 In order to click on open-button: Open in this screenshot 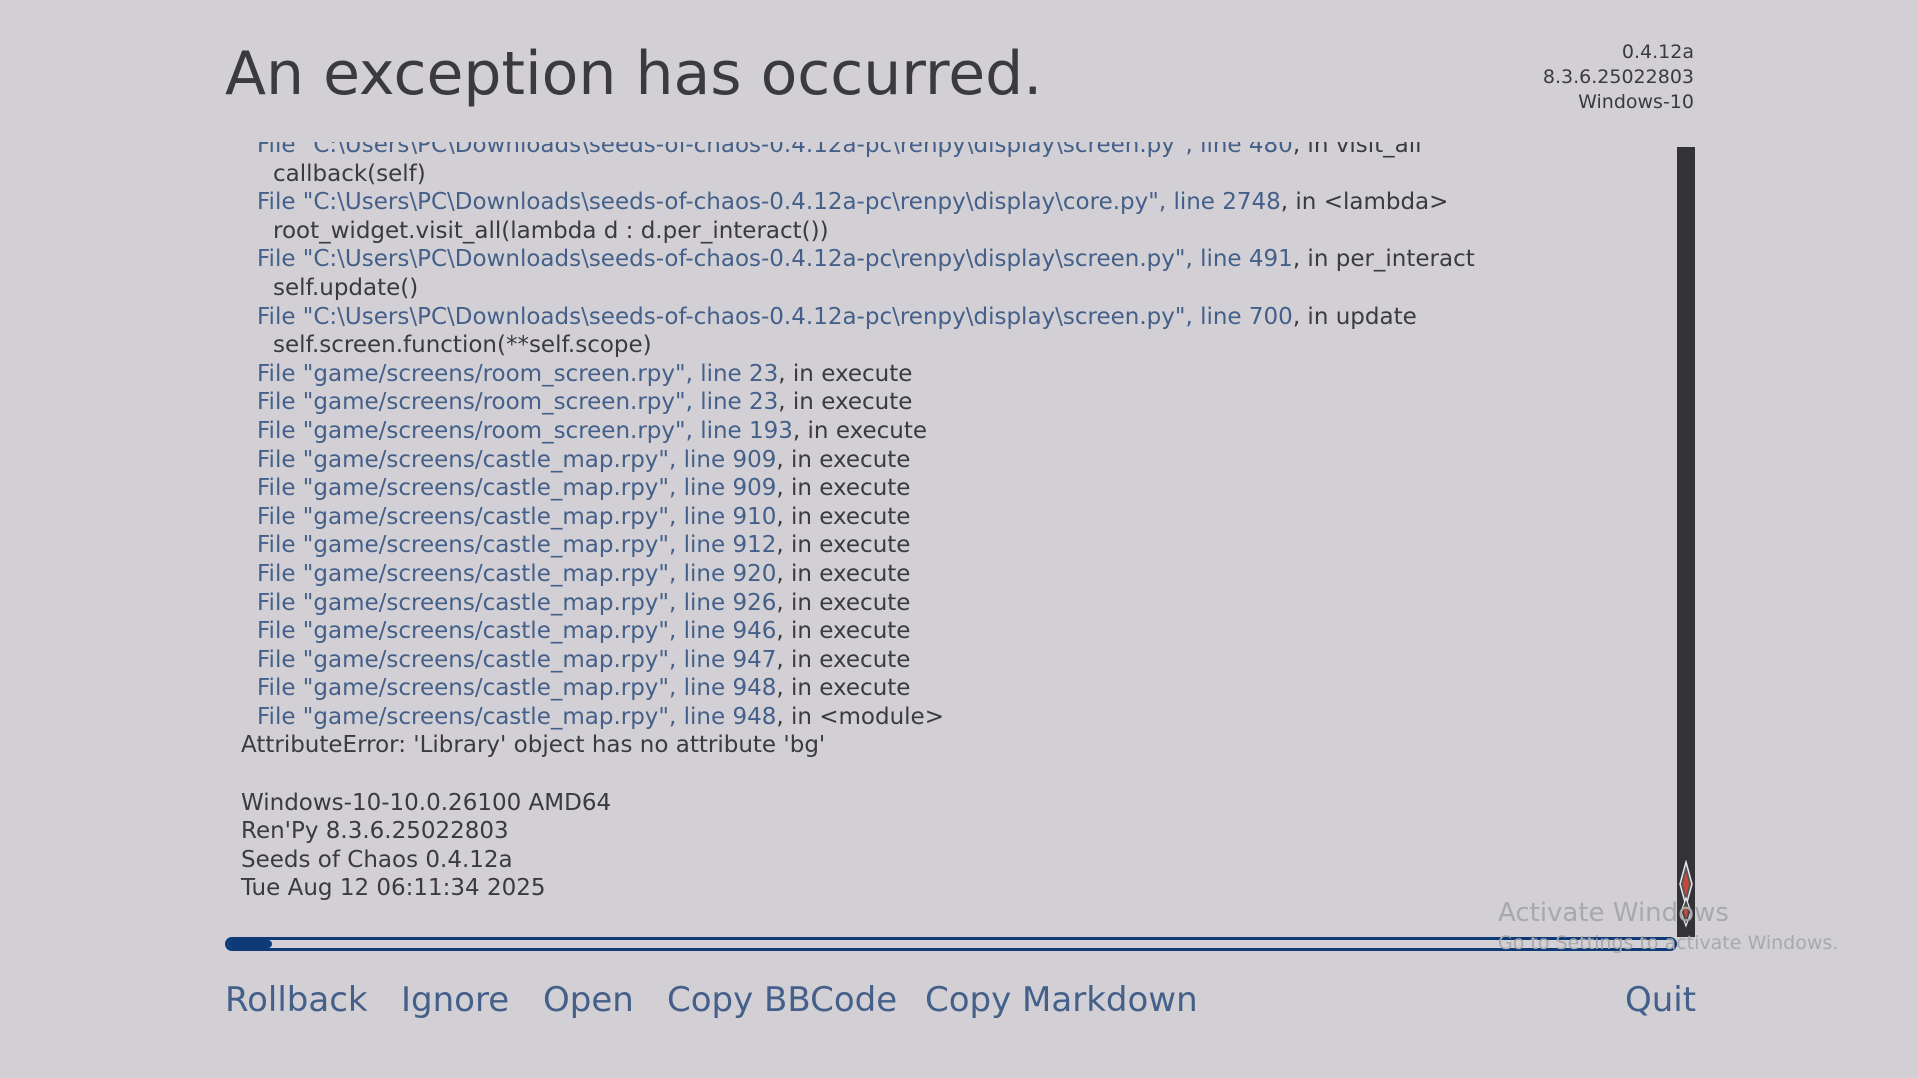, I will do `click(588, 1000)`.